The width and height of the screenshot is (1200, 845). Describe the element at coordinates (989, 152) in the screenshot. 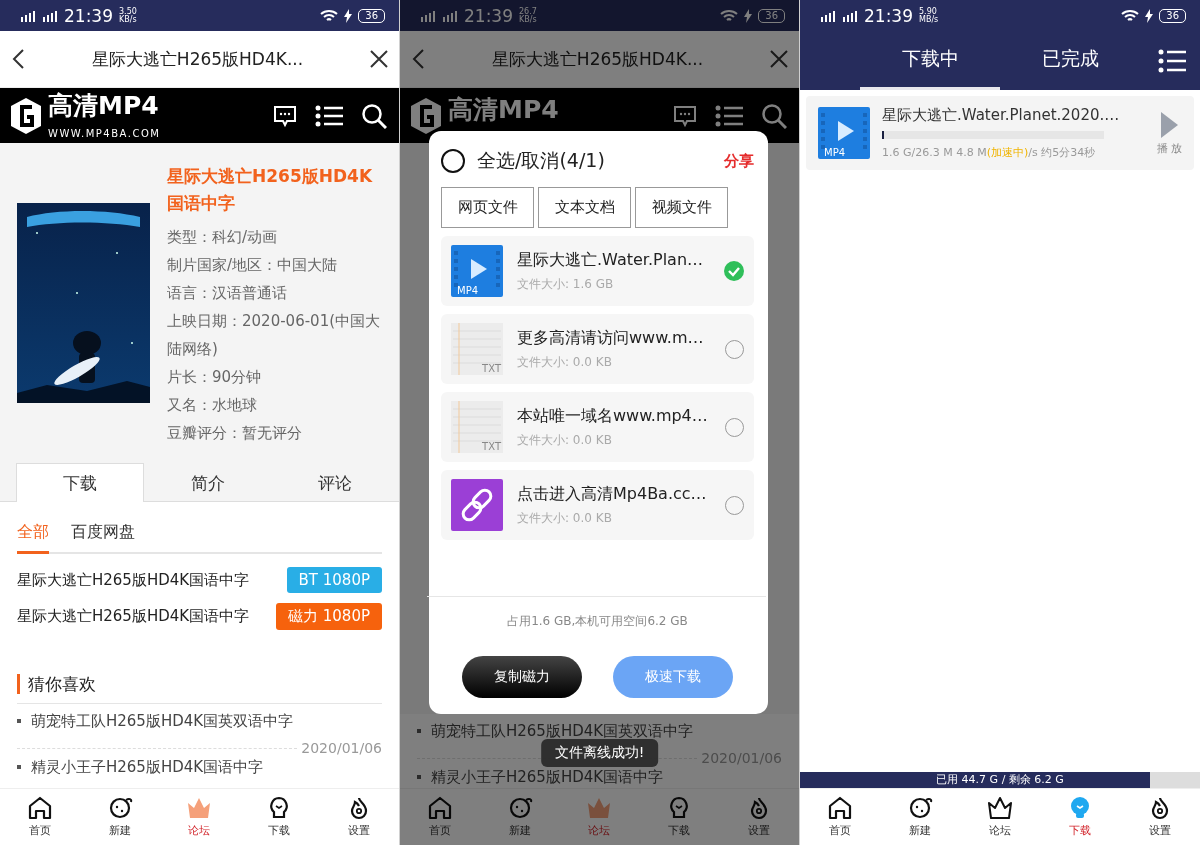

I see `download-stats: 1.6 G/26.3 M 4.8 M(加速中)/s 约5分34秒` at that location.